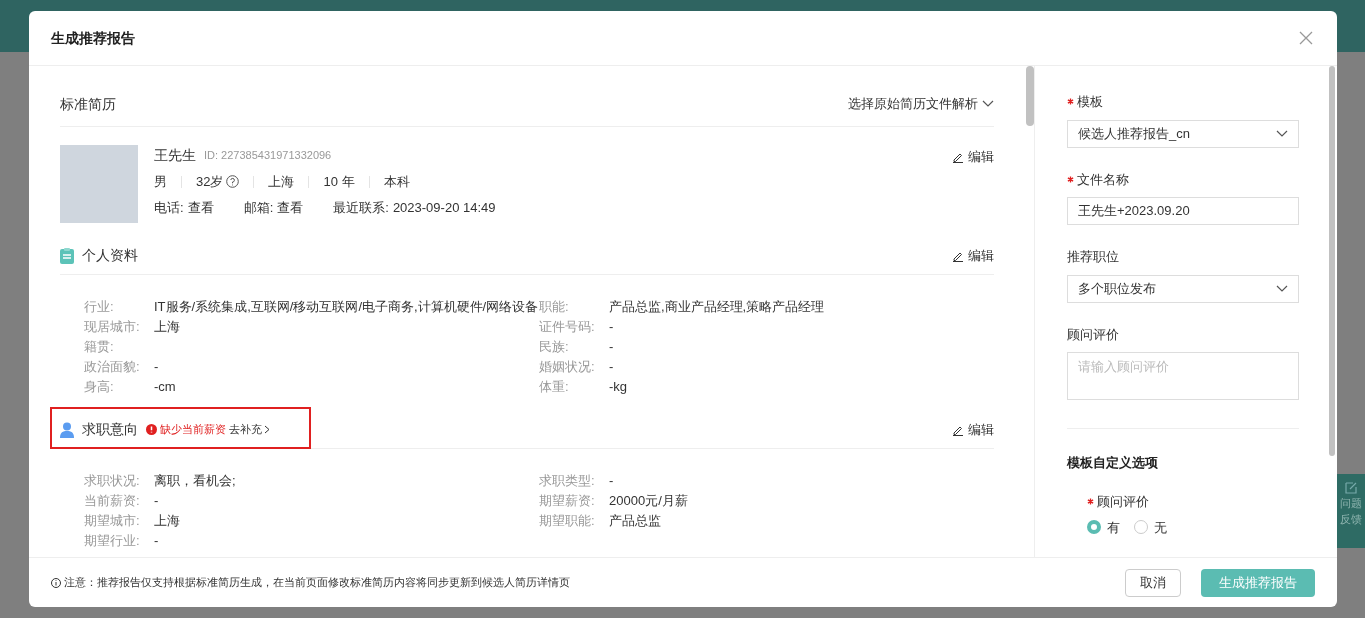  What do you see at coordinates (1093, 257) in the screenshot?
I see `field-label: 推荐职位` at bounding box center [1093, 257].